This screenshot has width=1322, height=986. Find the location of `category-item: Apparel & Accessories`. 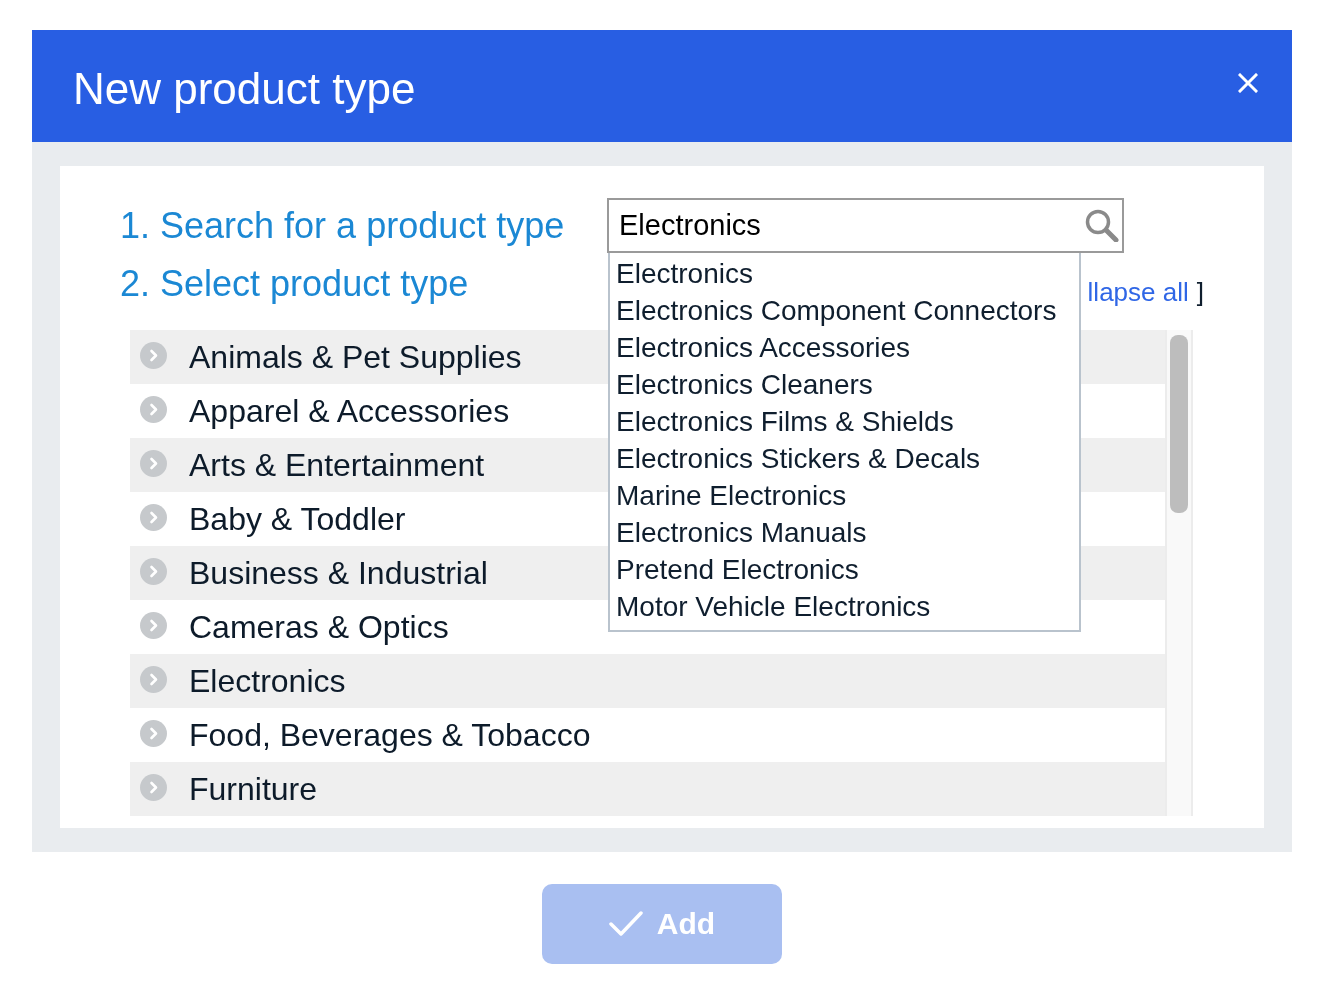

category-item: Apparel & Accessories is located at coordinates (349, 411).